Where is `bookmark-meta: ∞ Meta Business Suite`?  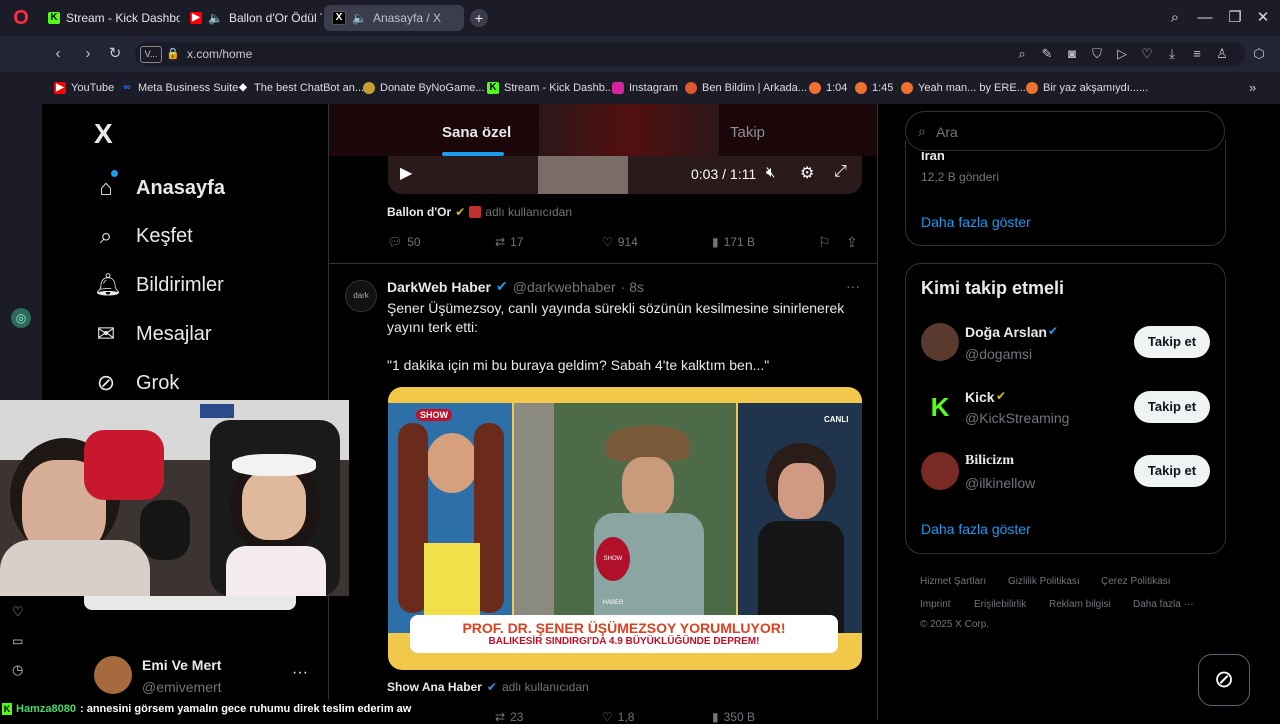 bookmark-meta: ∞ Meta Business Suite is located at coordinates (179, 88).